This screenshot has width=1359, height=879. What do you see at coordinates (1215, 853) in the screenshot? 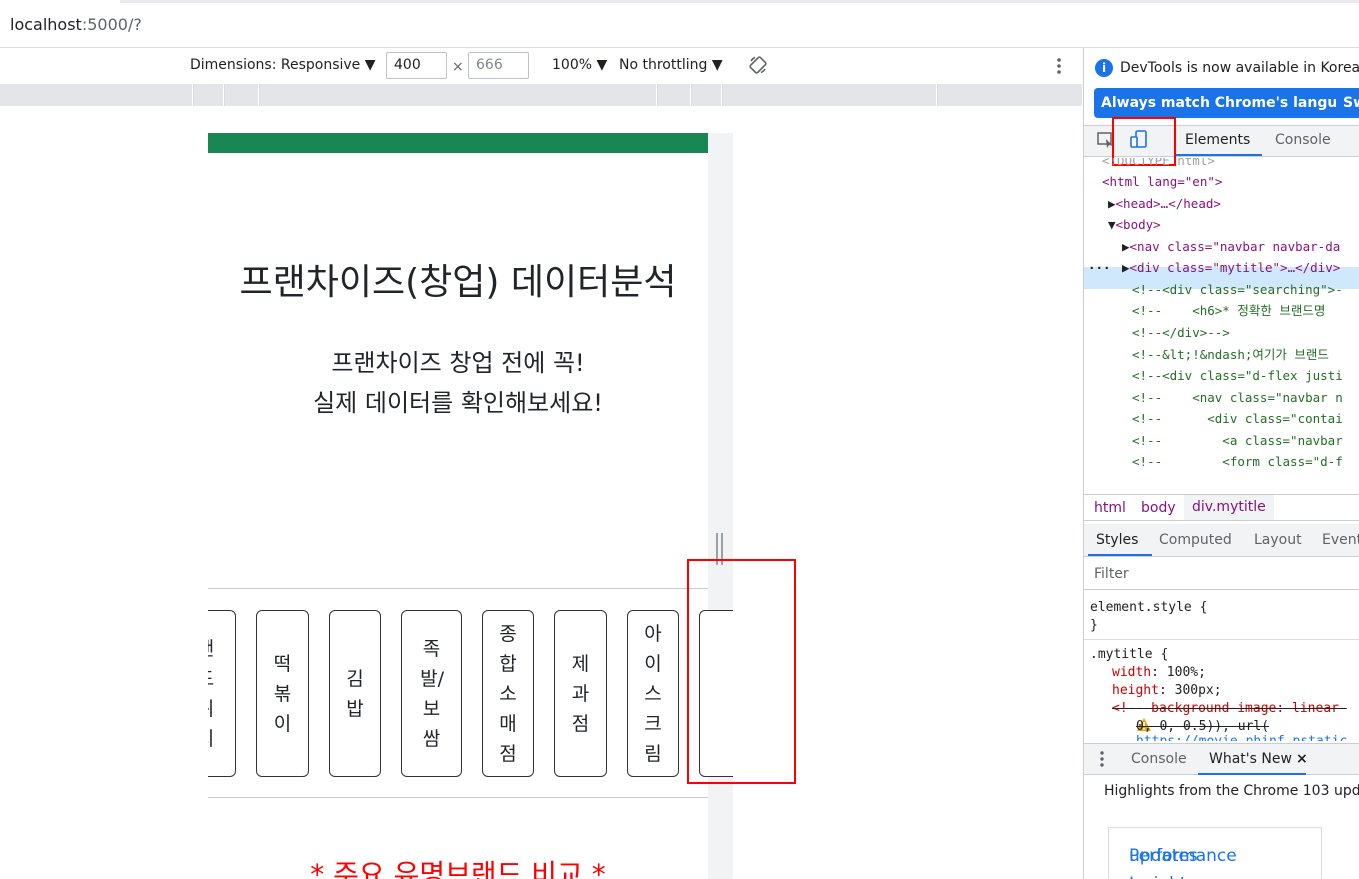
I see `whats-new-card: Performance Insightsupdates` at bounding box center [1215, 853].